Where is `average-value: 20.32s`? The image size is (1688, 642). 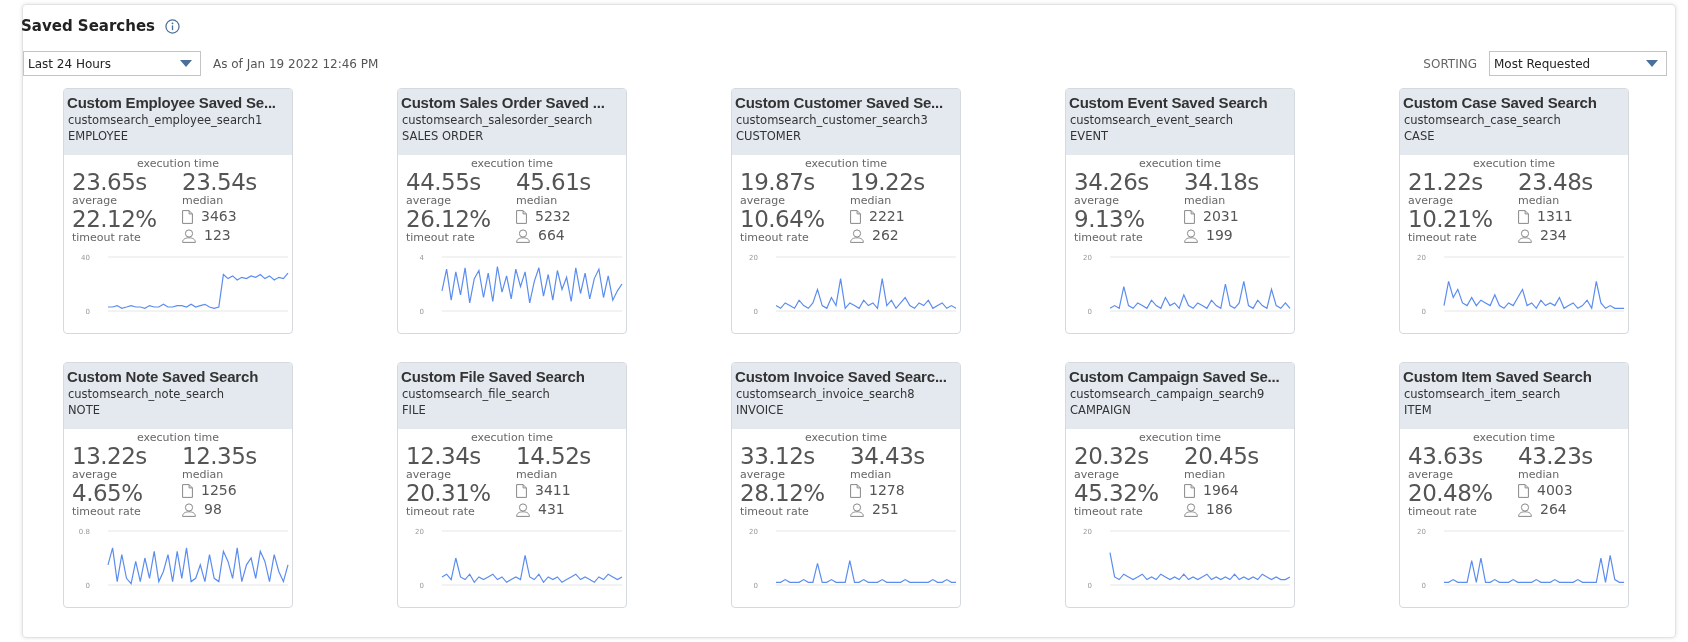
average-value: 20.32s is located at coordinates (1111, 456).